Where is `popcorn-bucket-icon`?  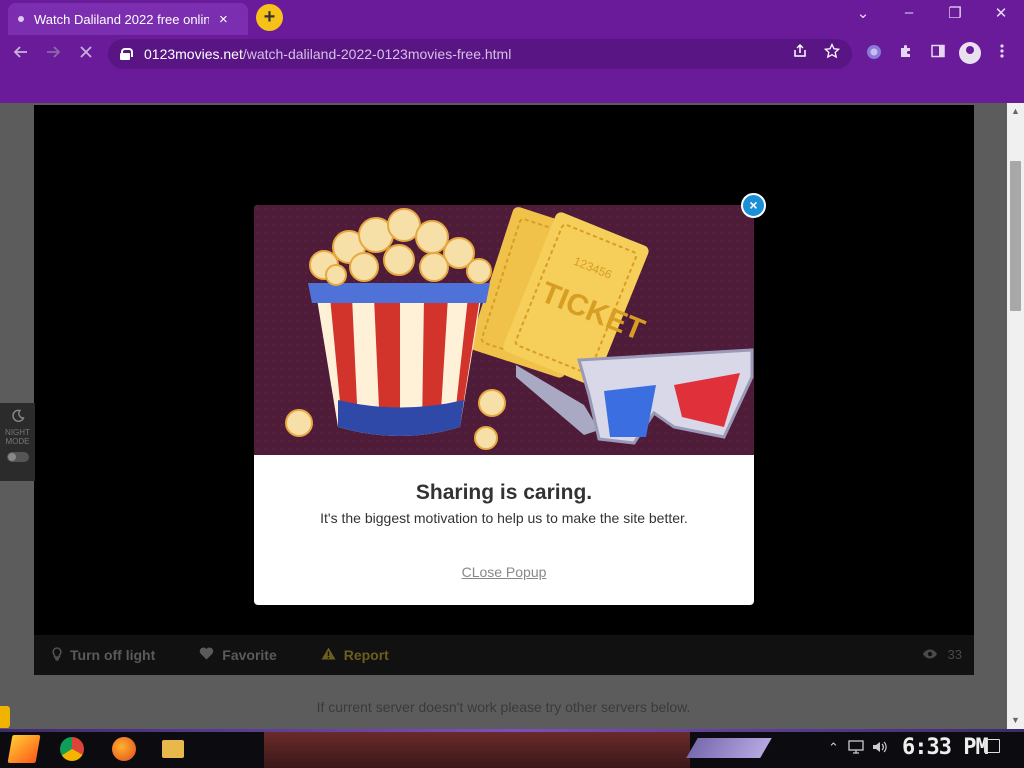 popcorn-bucket-icon is located at coordinates (399, 359).